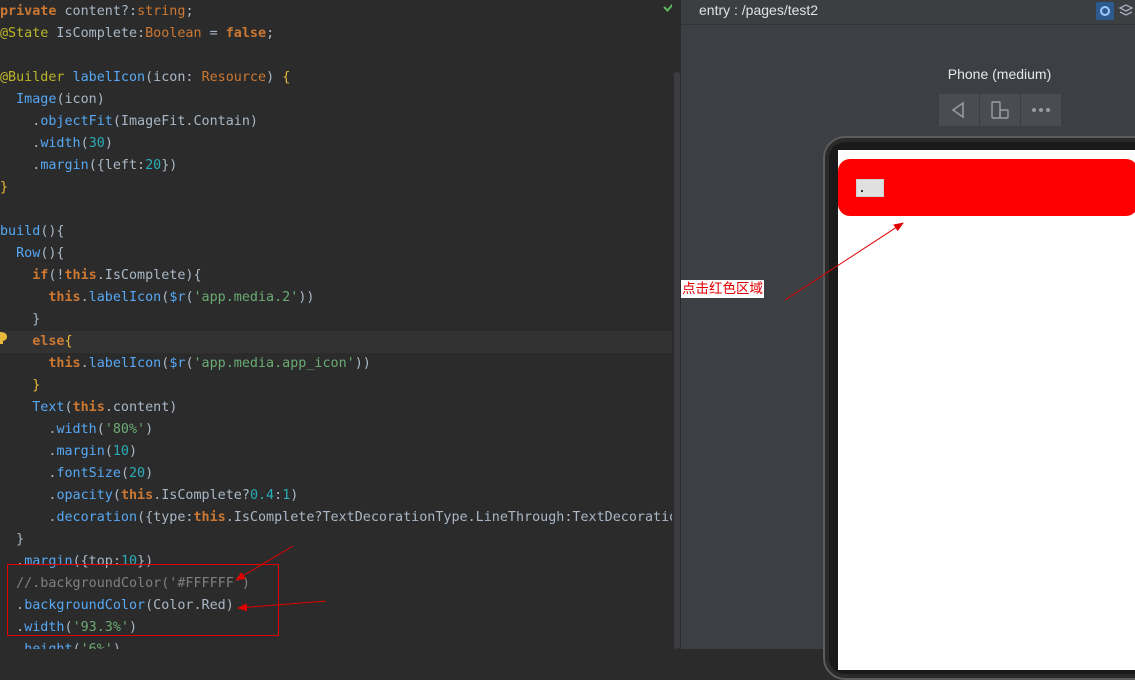  I want to click on code-line: .width(30), so click(340, 144).